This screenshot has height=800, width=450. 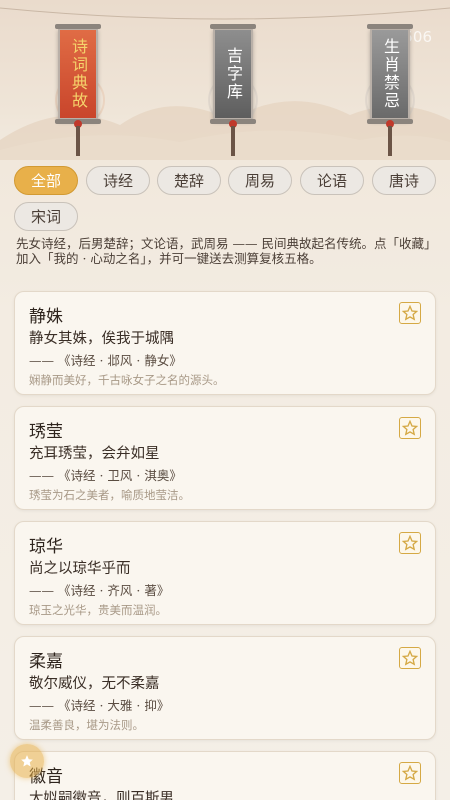 I want to click on tab-tangshi: 唐诗, so click(x=404, y=180).